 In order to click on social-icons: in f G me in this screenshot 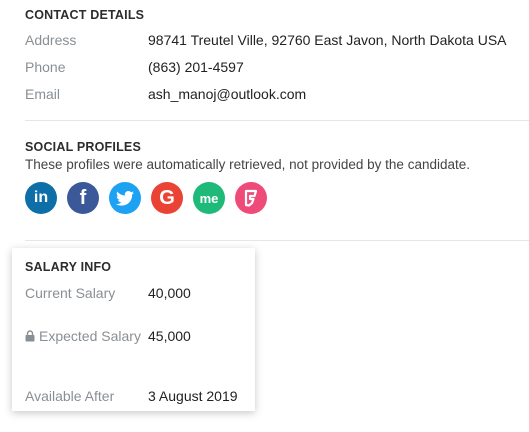, I will do `click(146, 198)`.